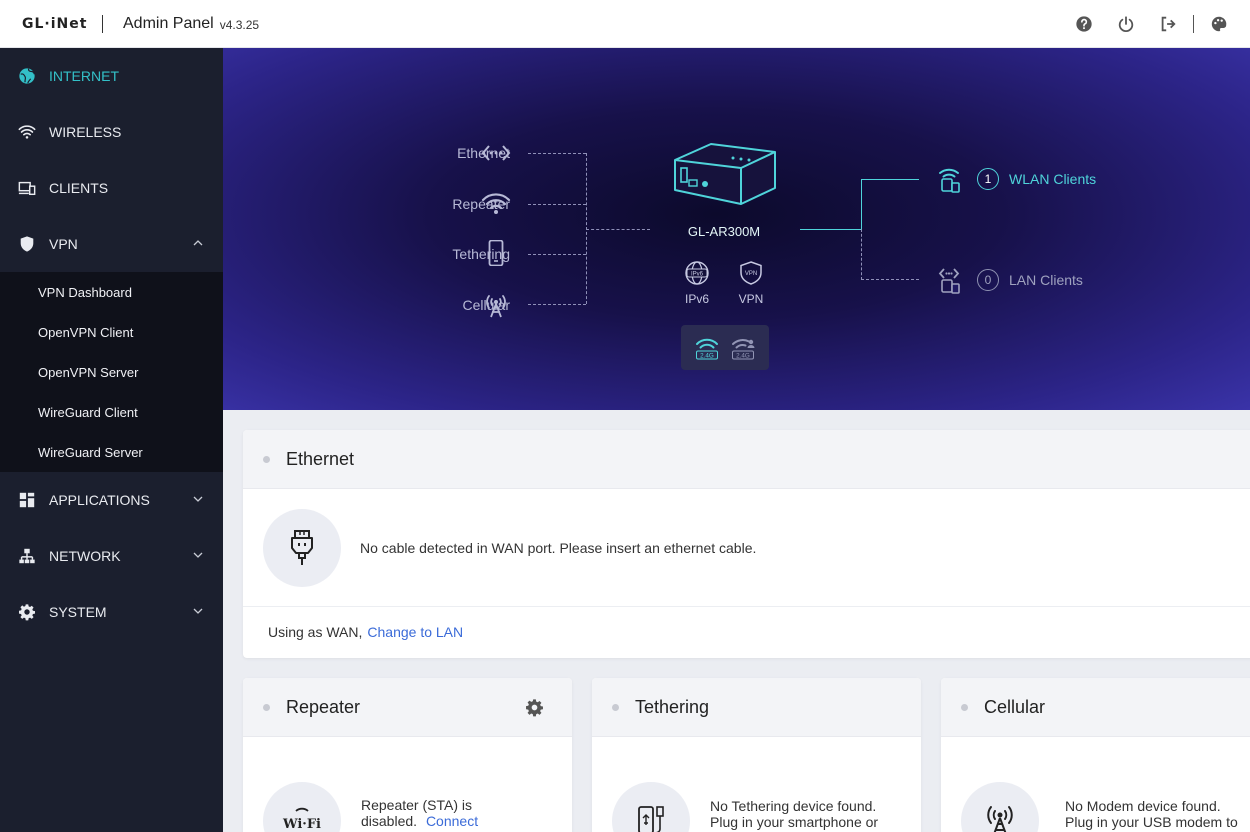 The image size is (1250, 832). I want to click on ethernet-plug-icon, so click(302, 547).